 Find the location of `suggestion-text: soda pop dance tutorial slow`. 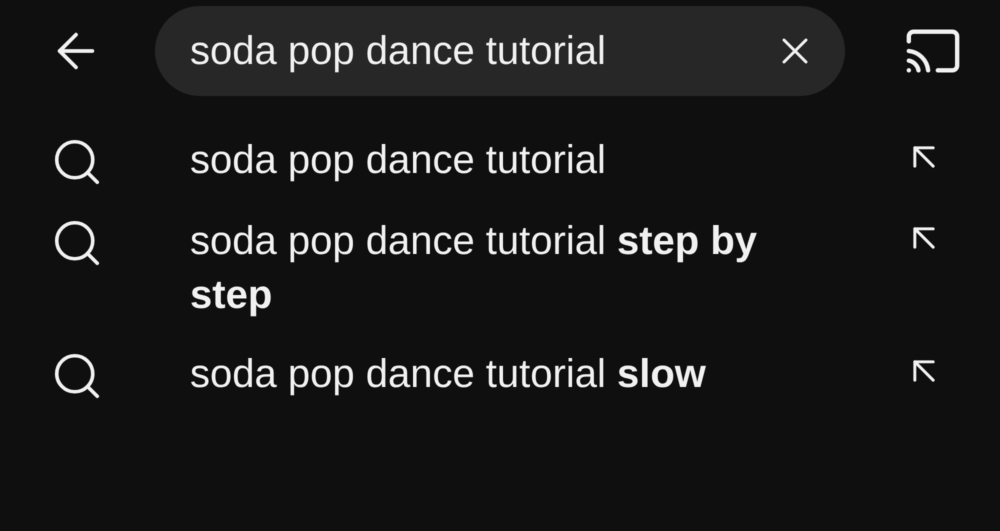

suggestion-text: soda pop dance tutorial slow is located at coordinates (448, 374).